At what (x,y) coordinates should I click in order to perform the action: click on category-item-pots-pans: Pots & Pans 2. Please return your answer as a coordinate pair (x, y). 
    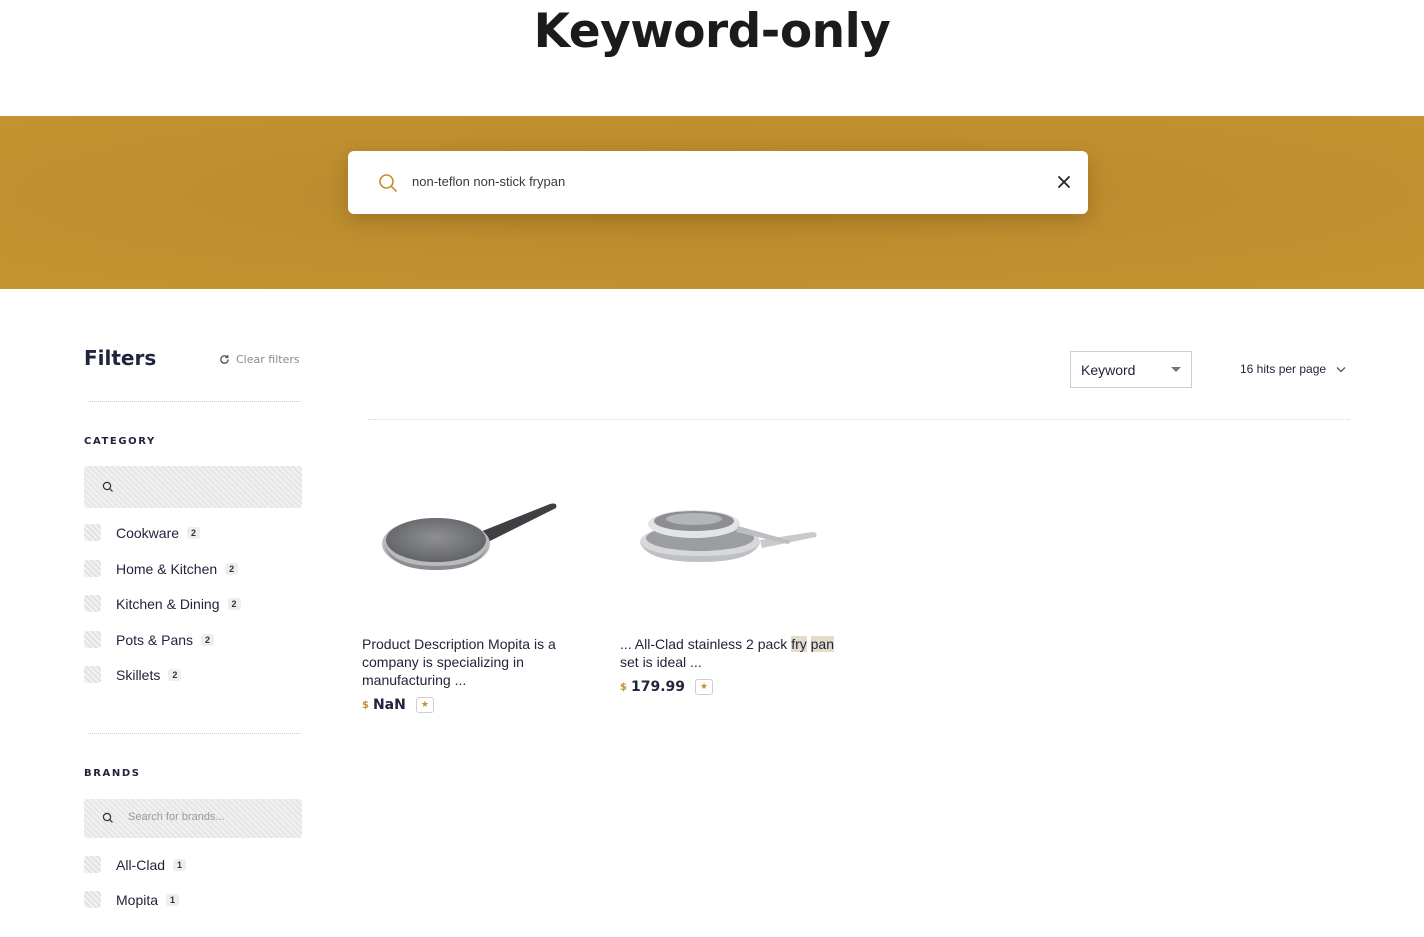
    Looking at the image, I should click on (149, 639).